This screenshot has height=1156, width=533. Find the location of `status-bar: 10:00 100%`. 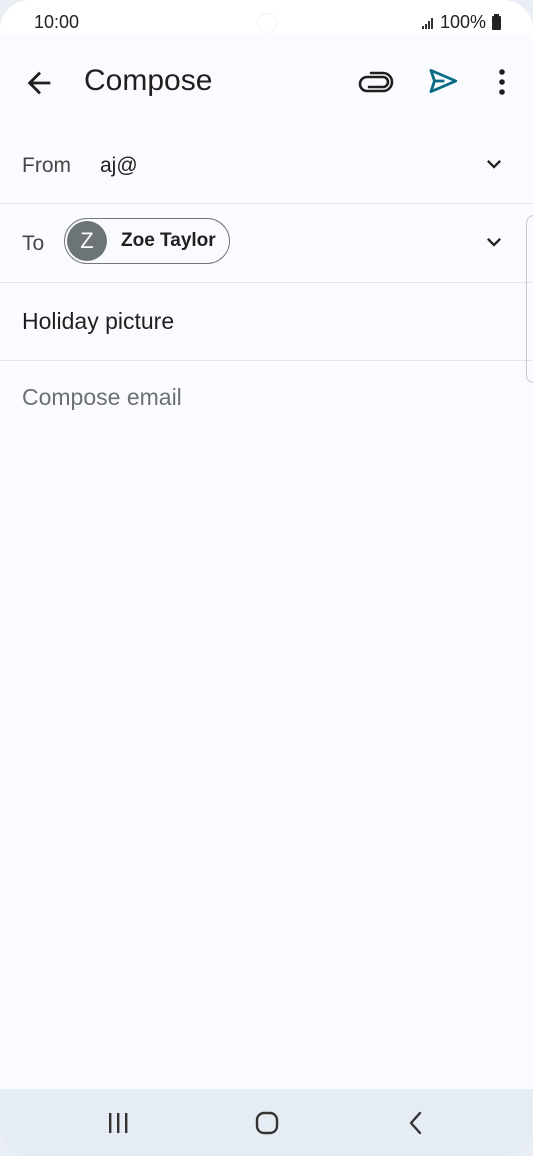

status-bar: 10:00 100% is located at coordinates (266, 17).